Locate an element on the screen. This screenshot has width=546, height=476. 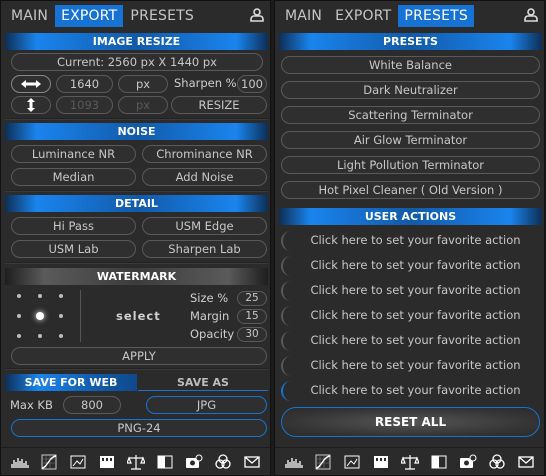
width-unit-select: px is located at coordinates (143, 84).